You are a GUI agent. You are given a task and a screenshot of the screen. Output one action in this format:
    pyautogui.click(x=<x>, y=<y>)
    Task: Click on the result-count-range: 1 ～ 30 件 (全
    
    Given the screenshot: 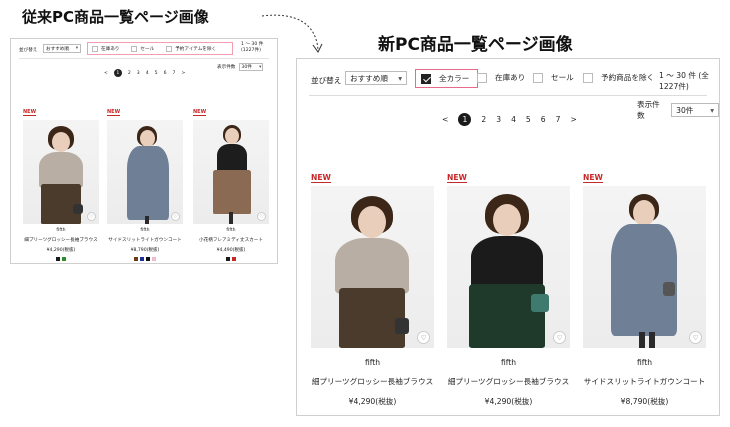 What is the action you would take?
    pyautogui.click(x=684, y=75)
    